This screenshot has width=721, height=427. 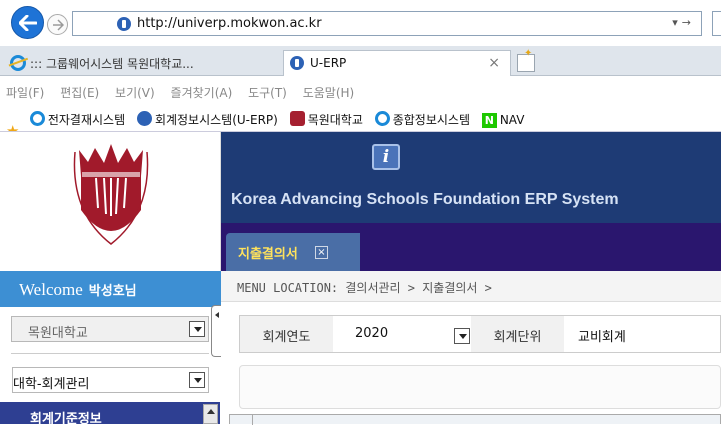 What do you see at coordinates (494, 63) in the screenshot?
I see `close-tab-icon: ×` at bounding box center [494, 63].